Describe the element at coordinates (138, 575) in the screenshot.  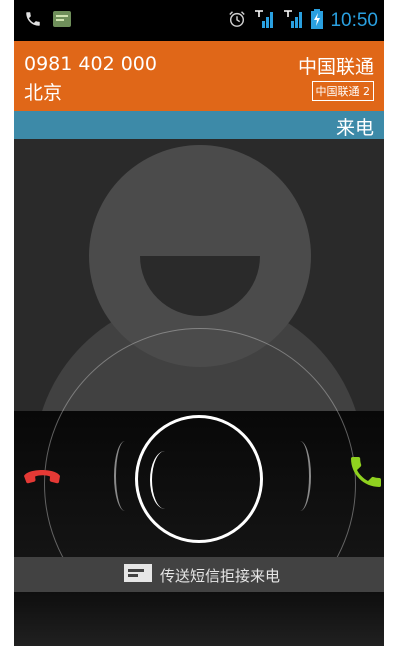
I see `message-icon` at that location.